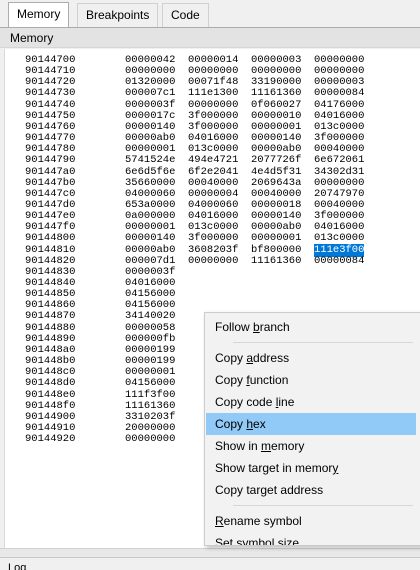 This screenshot has height=570, width=420. What do you see at coordinates (311, 446) in the screenshot?
I see `menu-item-show-in-memory: Show in memory` at bounding box center [311, 446].